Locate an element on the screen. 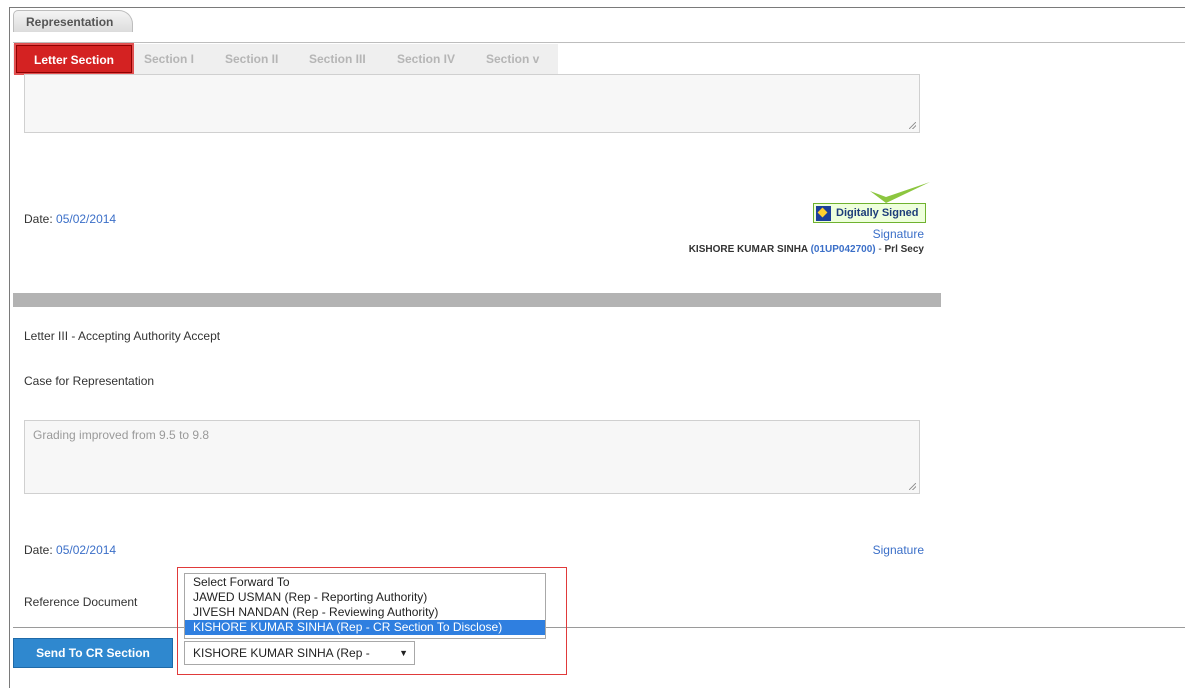  tab-section-5: Section v is located at coordinates (512, 59).